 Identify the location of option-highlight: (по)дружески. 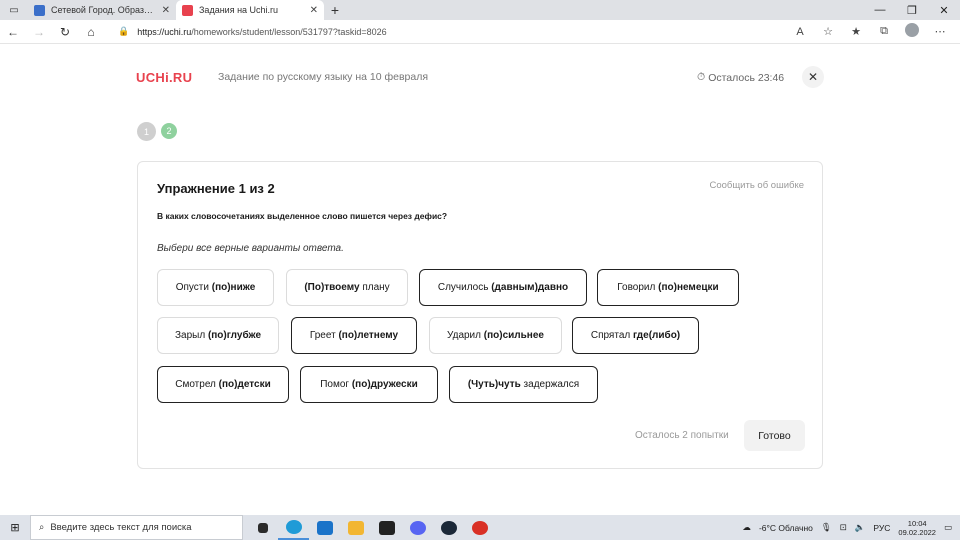
(384, 384).